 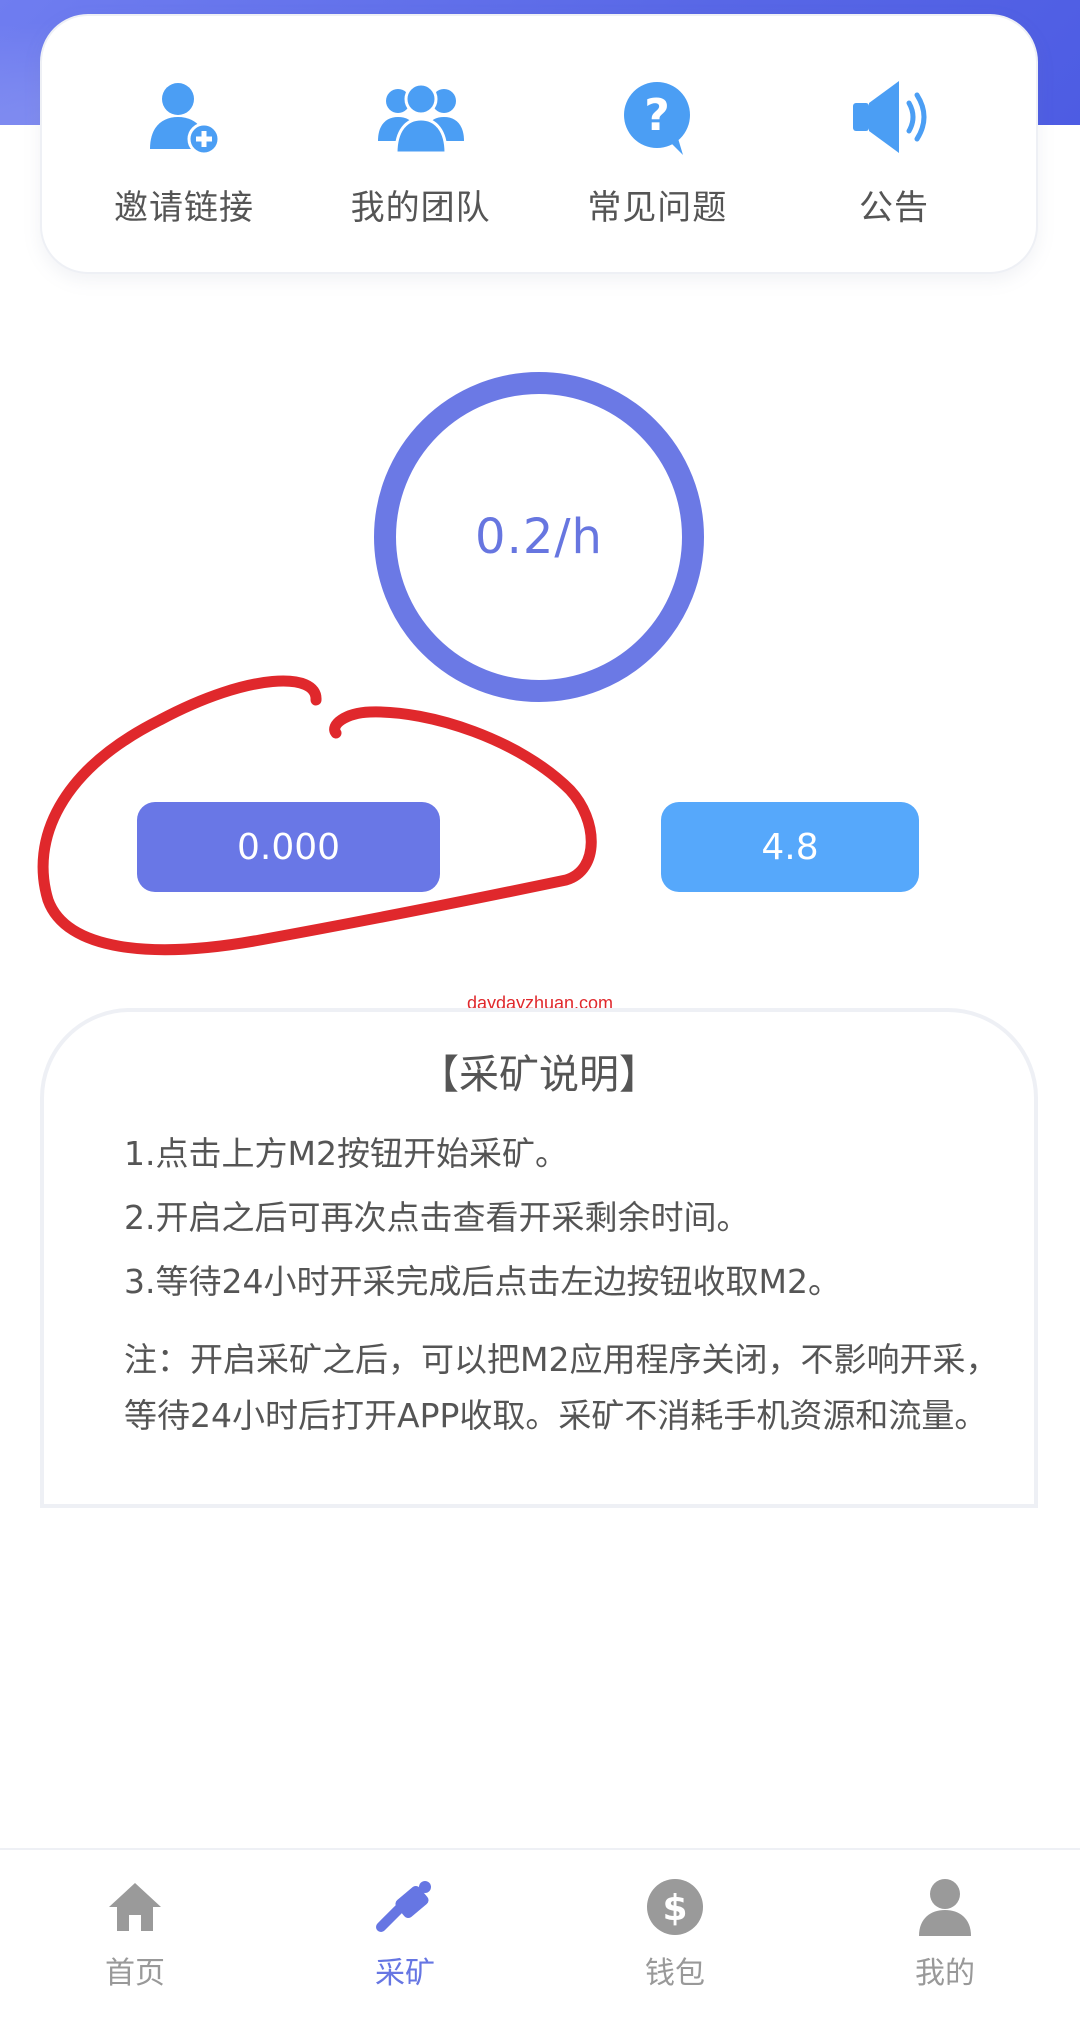 What do you see at coordinates (539, 144) in the screenshot?
I see `quick-actions-card: 邀请链接 我的团队 ? 常见问题 公告` at bounding box center [539, 144].